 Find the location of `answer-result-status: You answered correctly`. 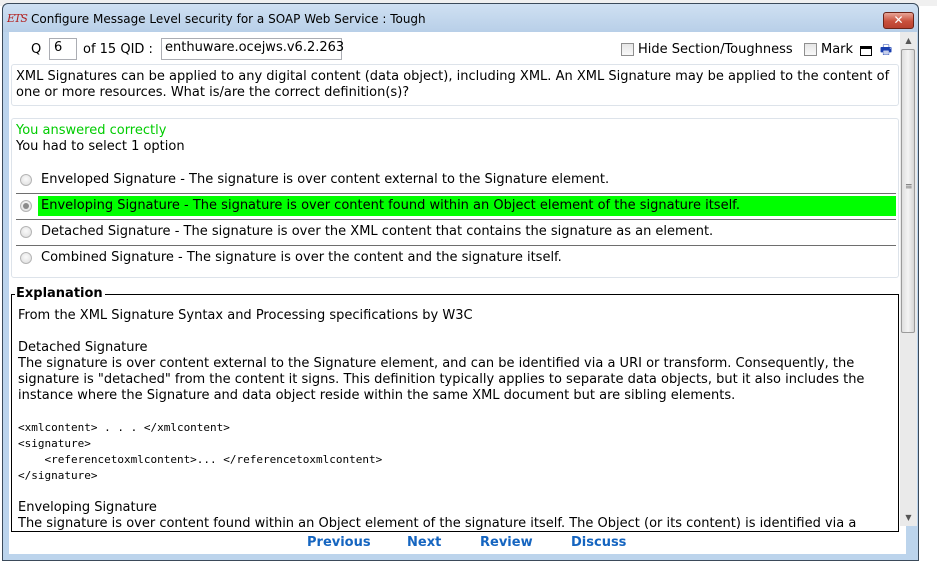

answer-result-status: You answered correctly is located at coordinates (91, 130).